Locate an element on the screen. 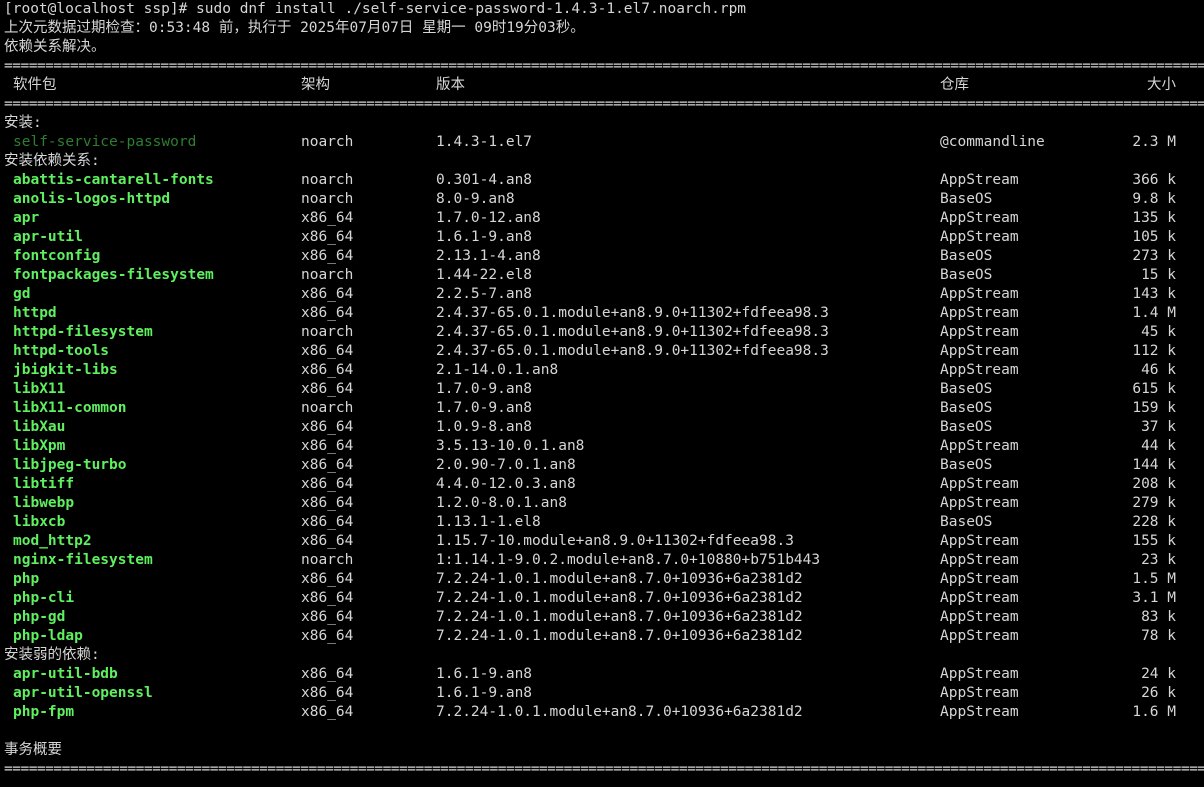 This screenshot has height=787, width=1204. package-name: nginx-filesystem is located at coordinates (83, 560).